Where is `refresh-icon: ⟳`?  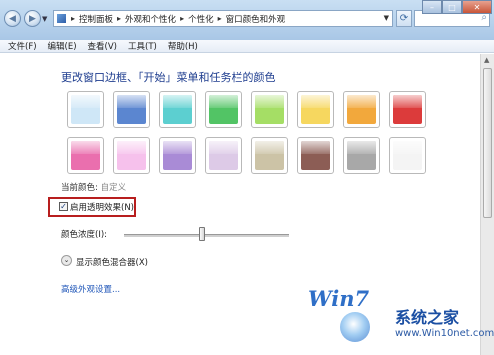 refresh-icon: ⟳ is located at coordinates (404, 18).